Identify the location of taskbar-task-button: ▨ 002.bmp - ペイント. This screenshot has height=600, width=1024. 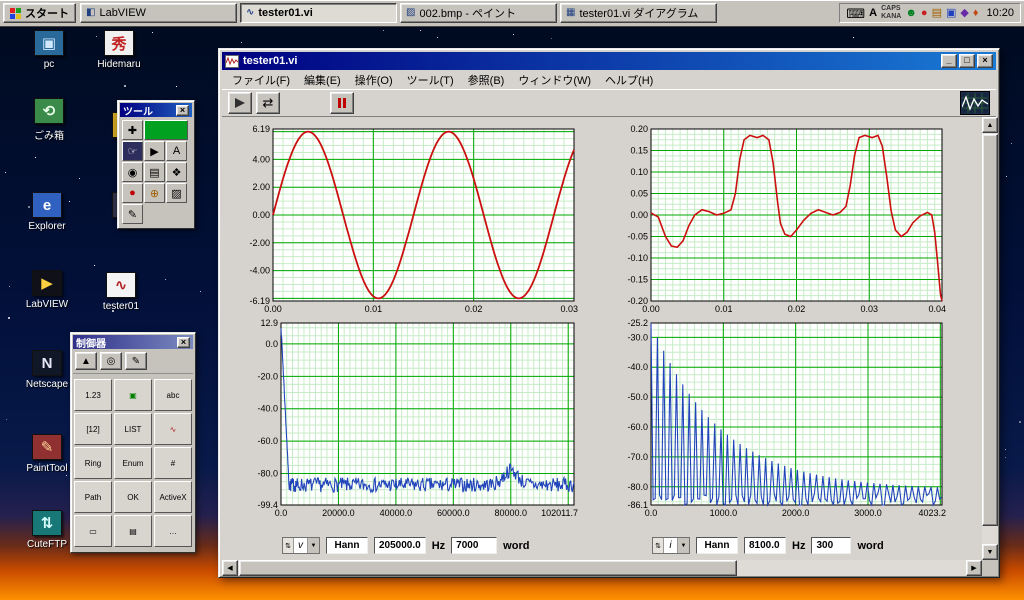
(478, 13).